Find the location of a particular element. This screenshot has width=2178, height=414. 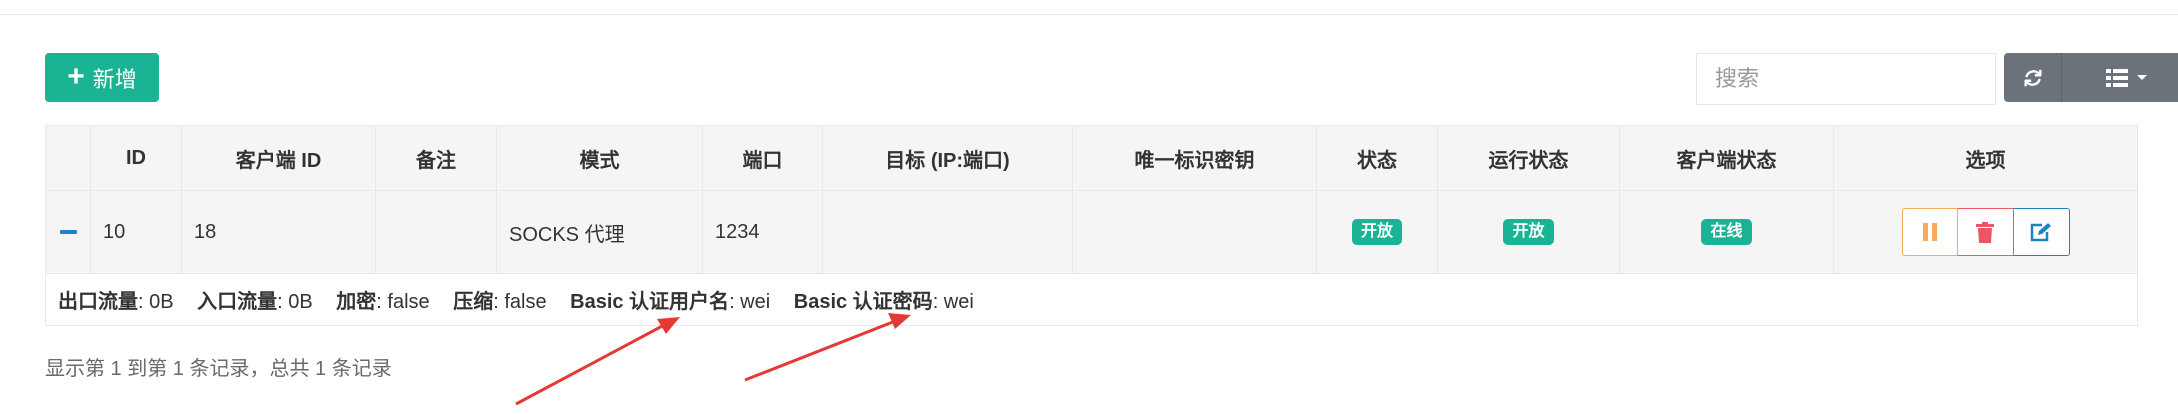

client-status-badge: 在线 is located at coordinates (1726, 232).